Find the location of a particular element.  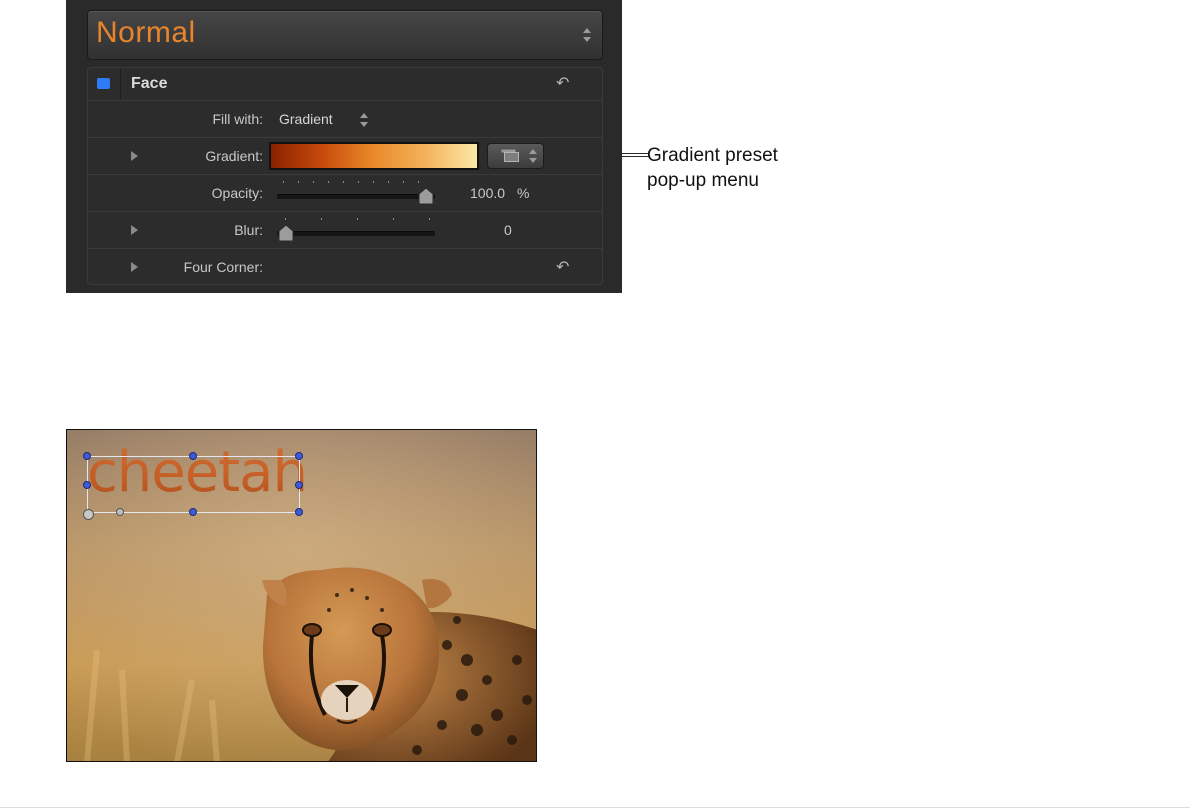

face-group-title: Face is located at coordinates (149, 83).